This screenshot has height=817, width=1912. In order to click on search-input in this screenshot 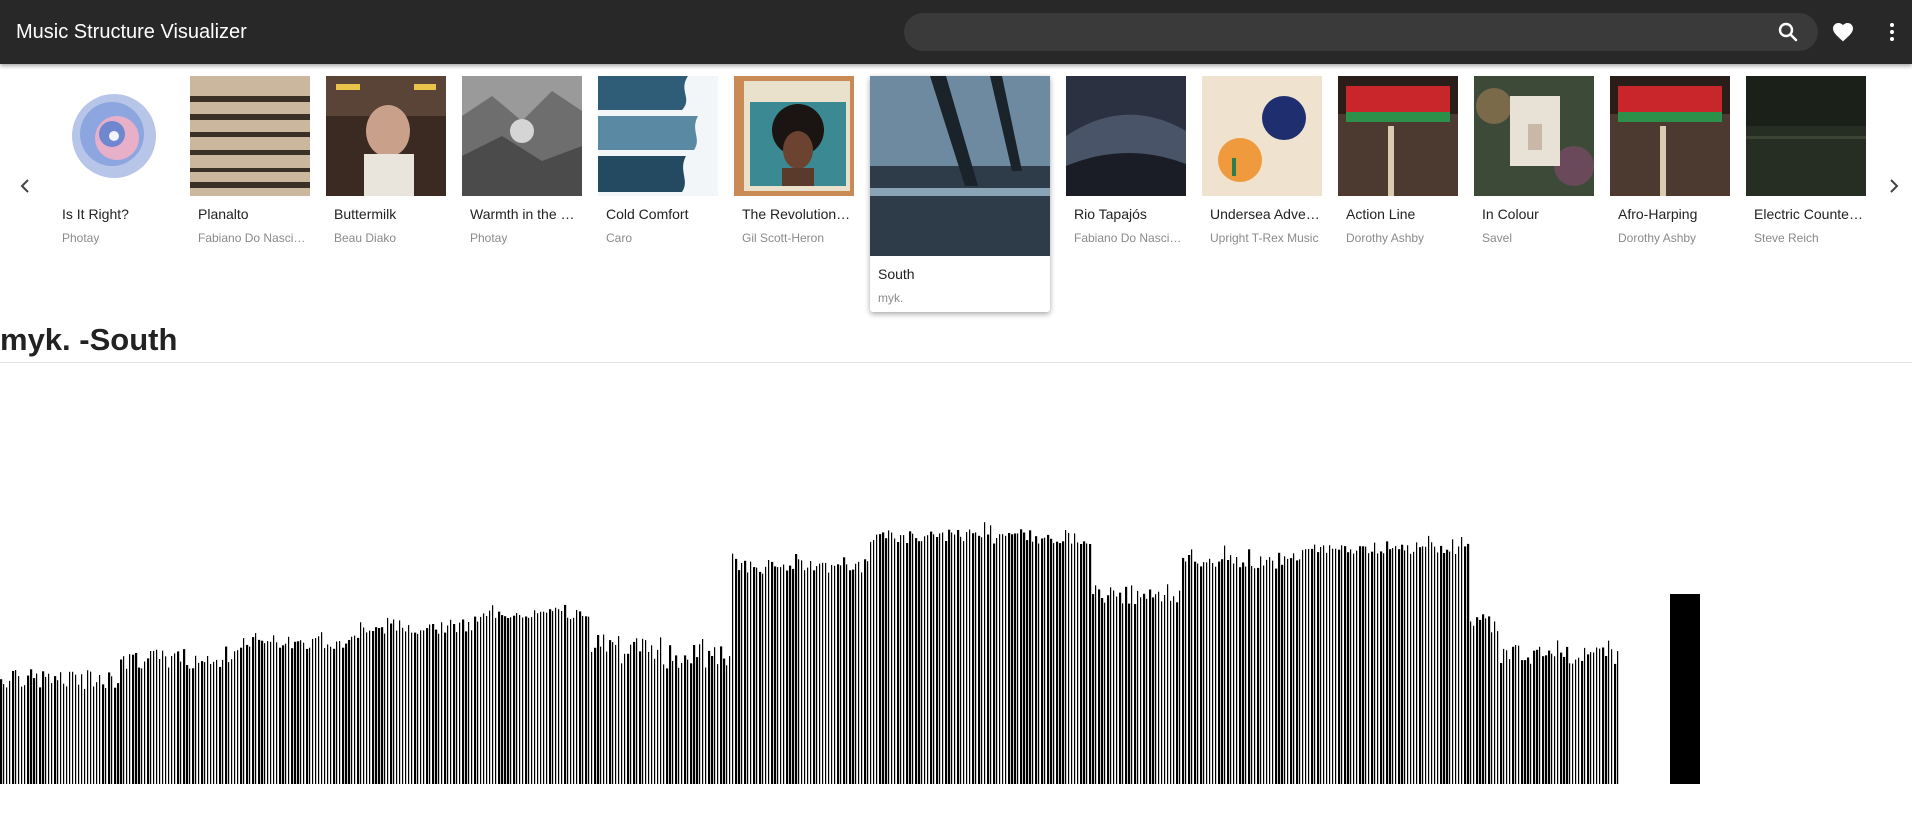, I will do `click(1342, 33)`.